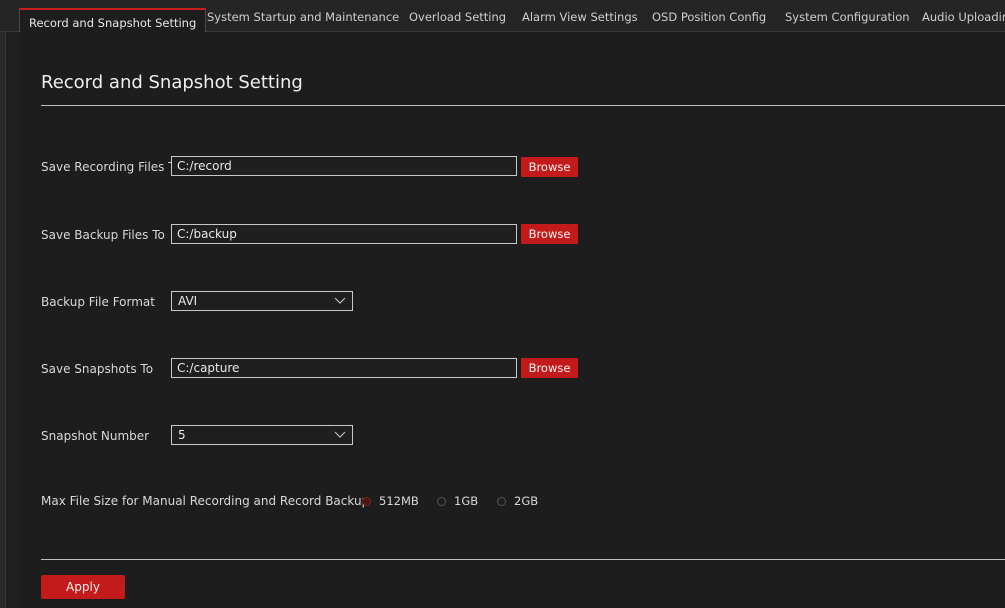  I want to click on page-title: Record and Snapshot Setting, so click(172, 82).